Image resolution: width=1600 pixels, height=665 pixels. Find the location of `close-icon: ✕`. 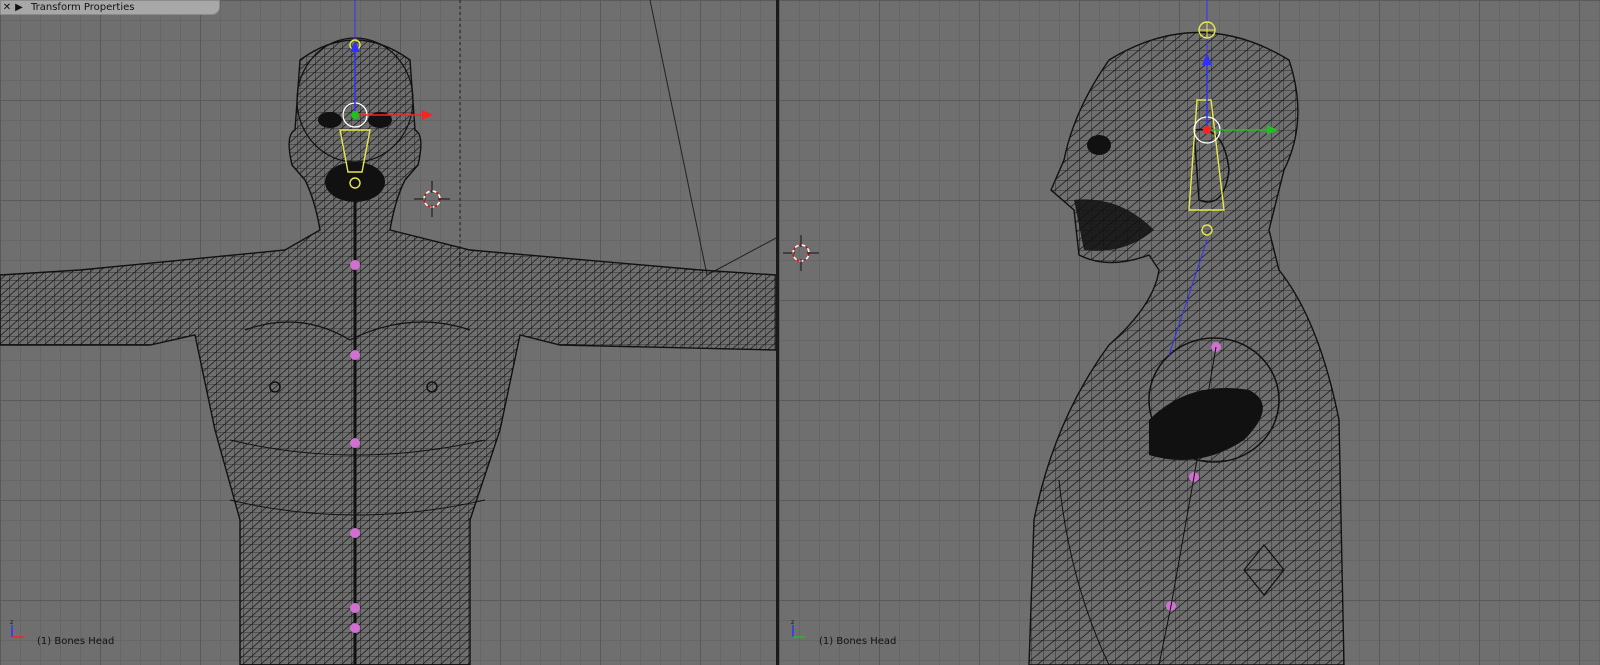

close-icon: ✕ is located at coordinates (7, 8).